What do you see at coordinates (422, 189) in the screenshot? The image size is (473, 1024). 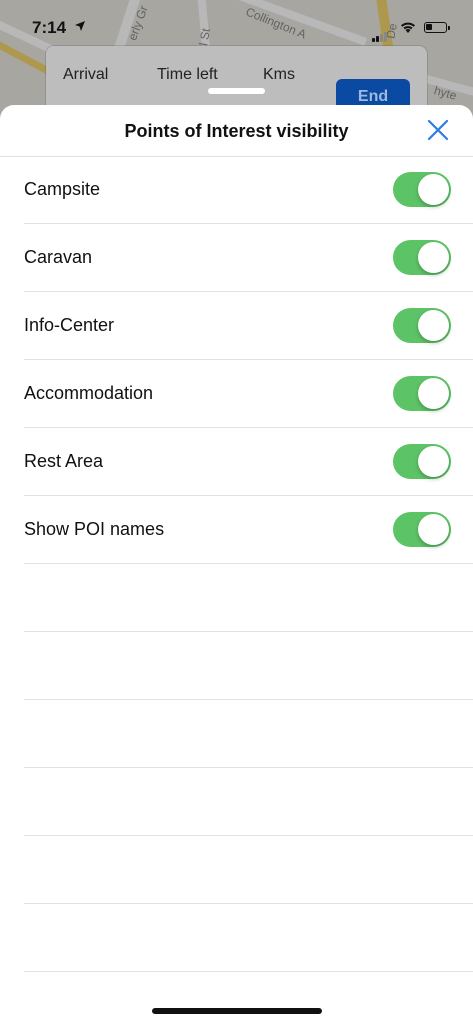 I see `campsite-toggle` at bounding box center [422, 189].